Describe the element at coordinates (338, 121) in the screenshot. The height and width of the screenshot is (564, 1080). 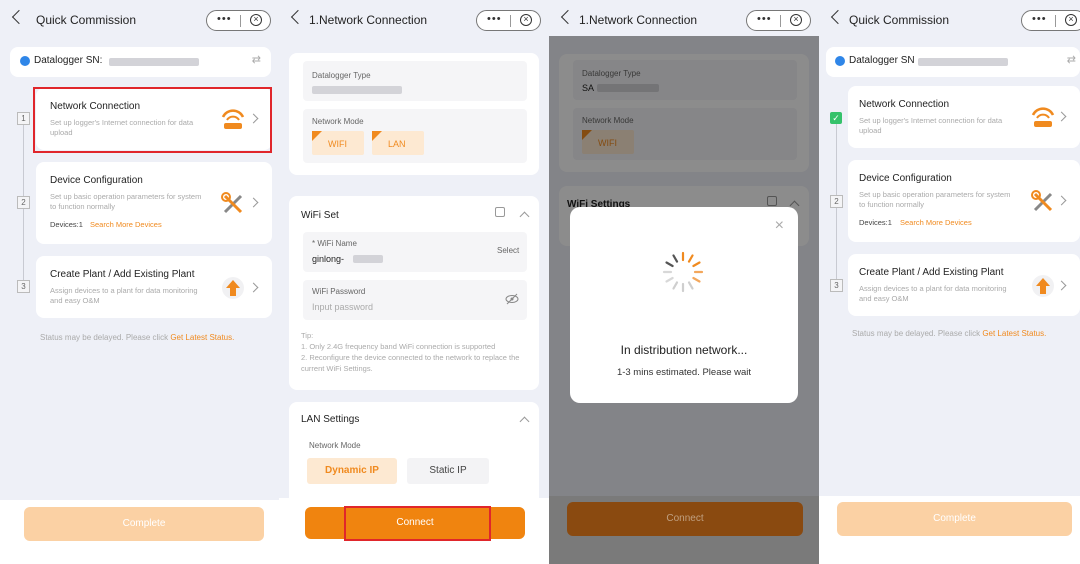
I see `network-mode-label: Network Mode` at that location.